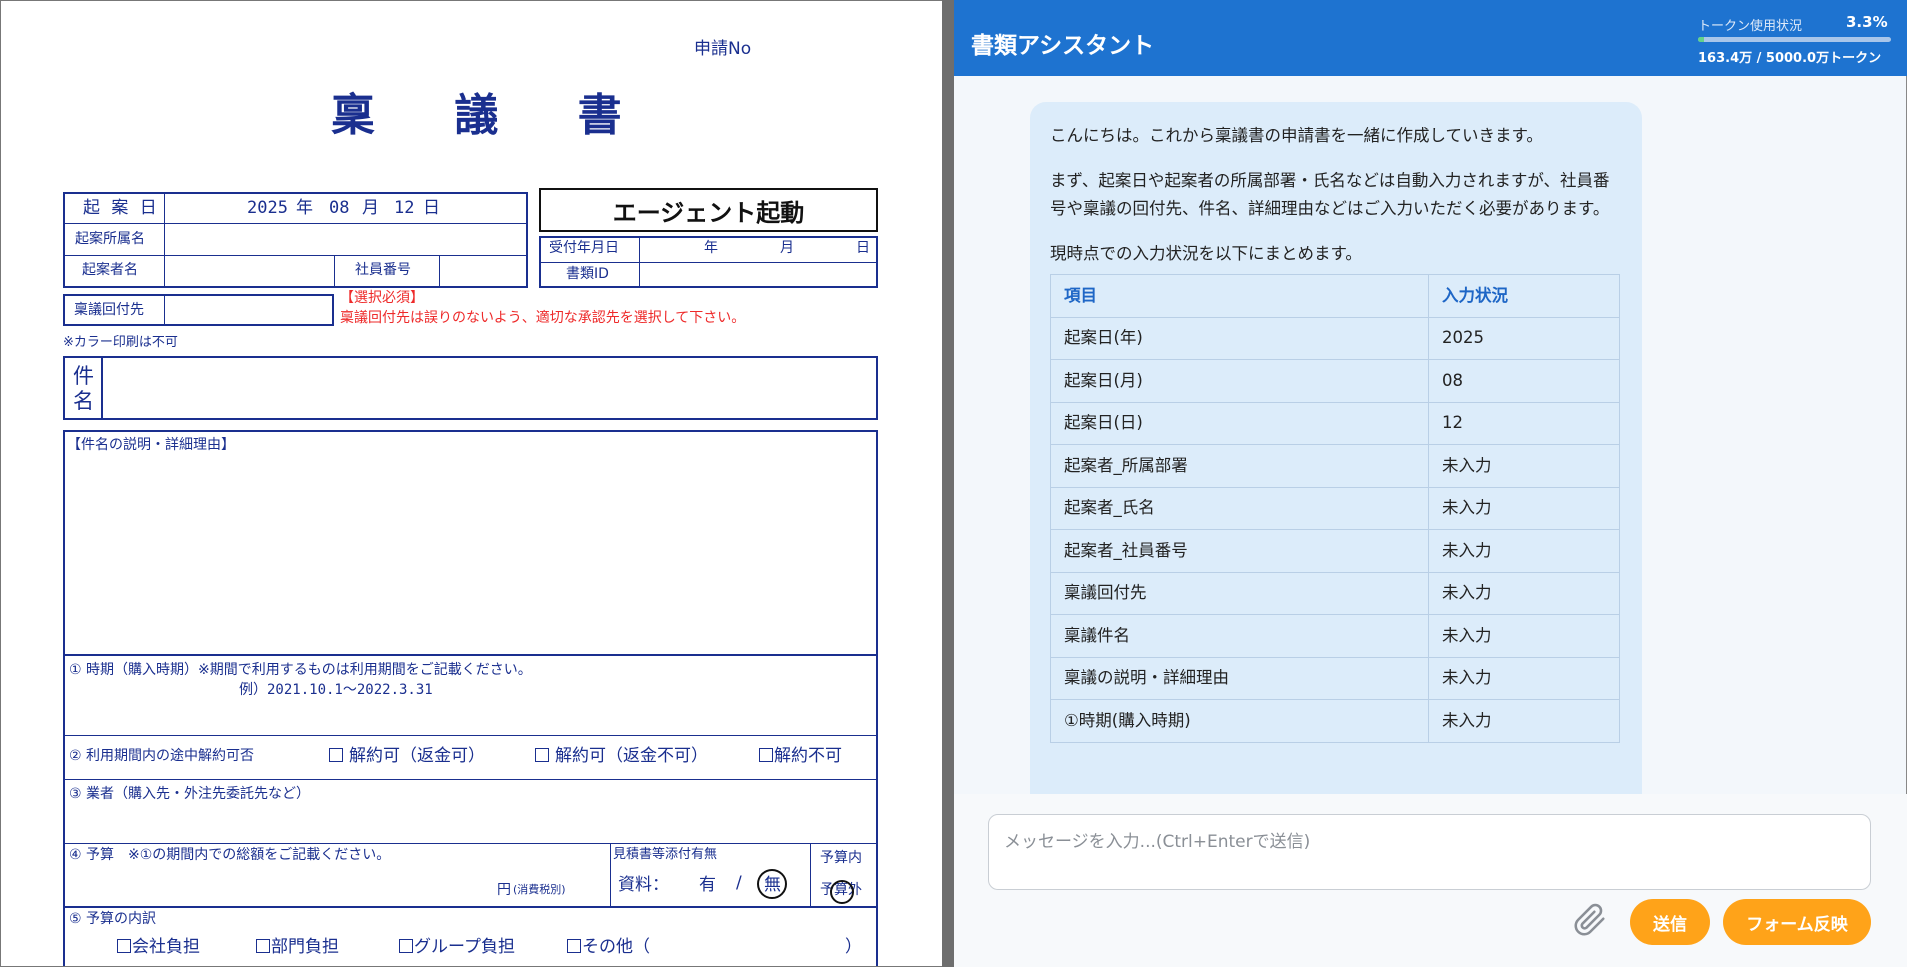 This screenshot has width=1907, height=967. I want to click on received-day-unit: 日, so click(863, 248).